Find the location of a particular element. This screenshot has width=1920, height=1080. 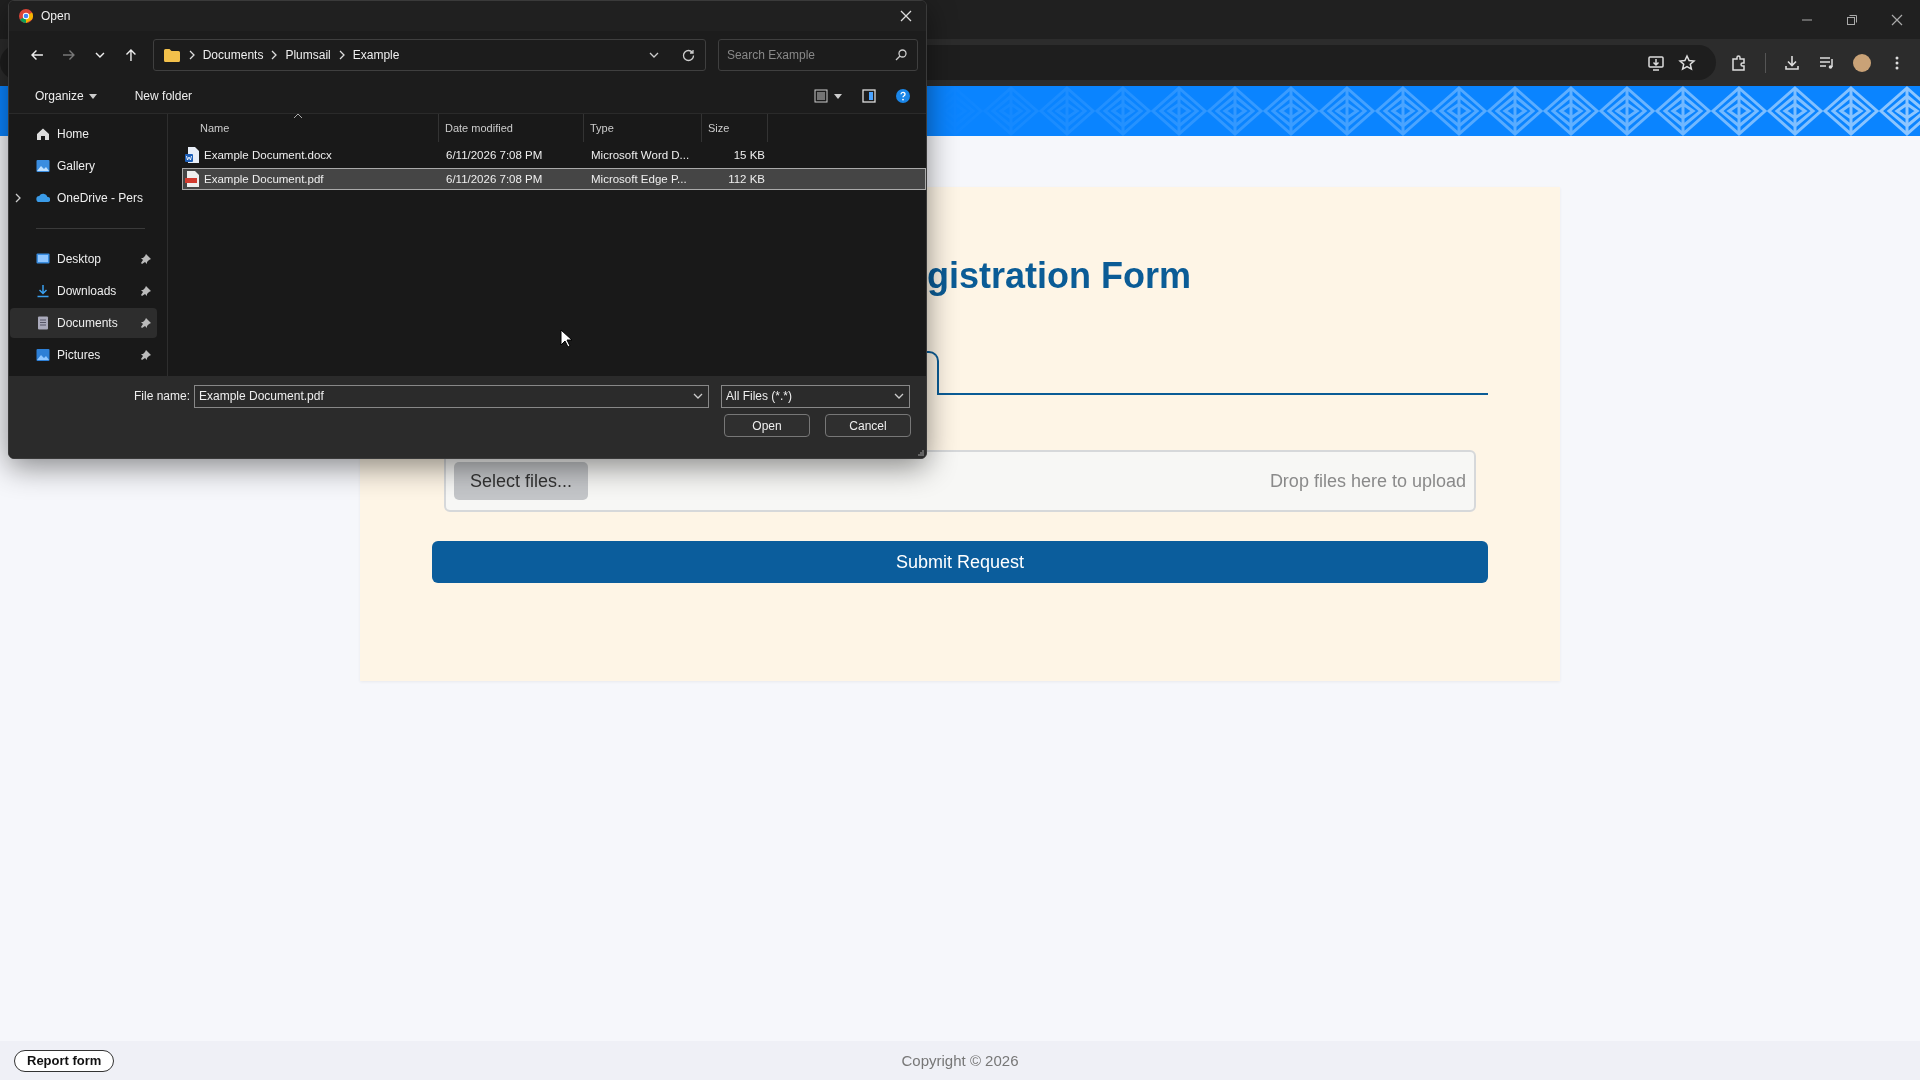

submit-button: Submit Request is located at coordinates (960, 562).